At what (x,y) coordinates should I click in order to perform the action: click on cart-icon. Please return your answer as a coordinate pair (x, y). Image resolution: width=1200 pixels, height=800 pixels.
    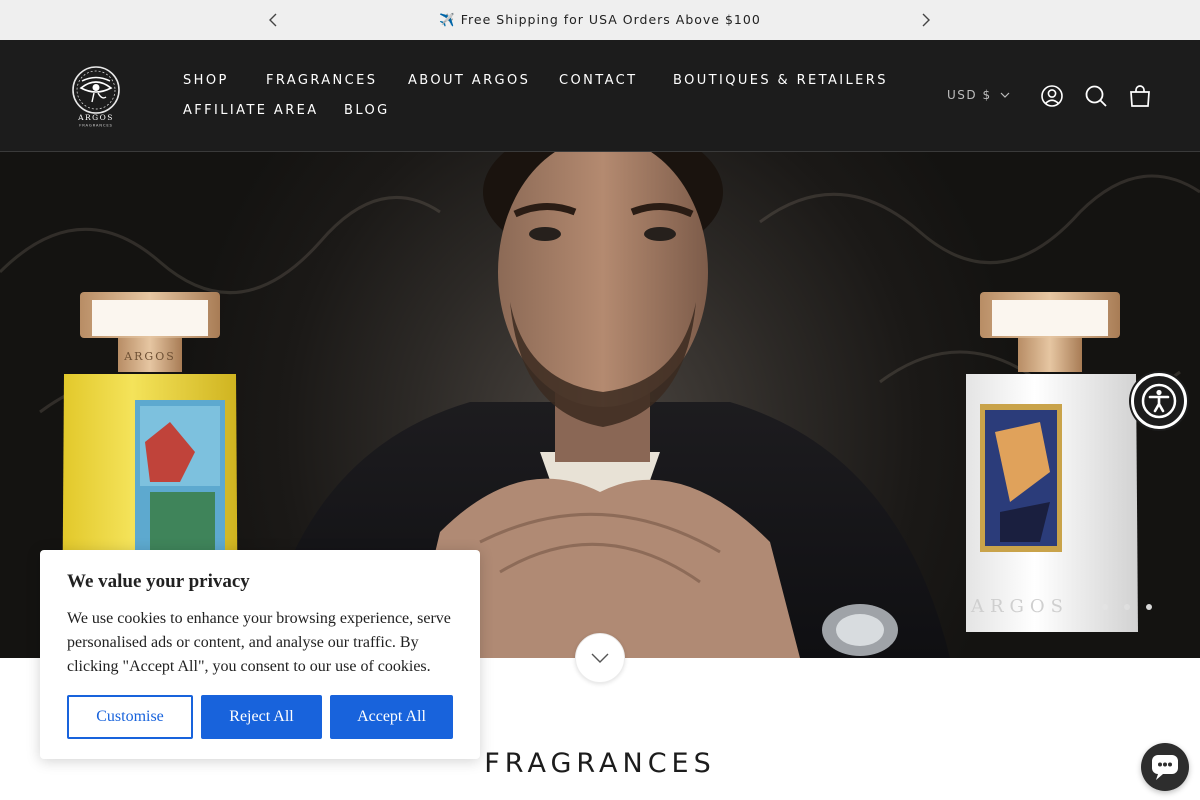
    Looking at the image, I should click on (1140, 96).